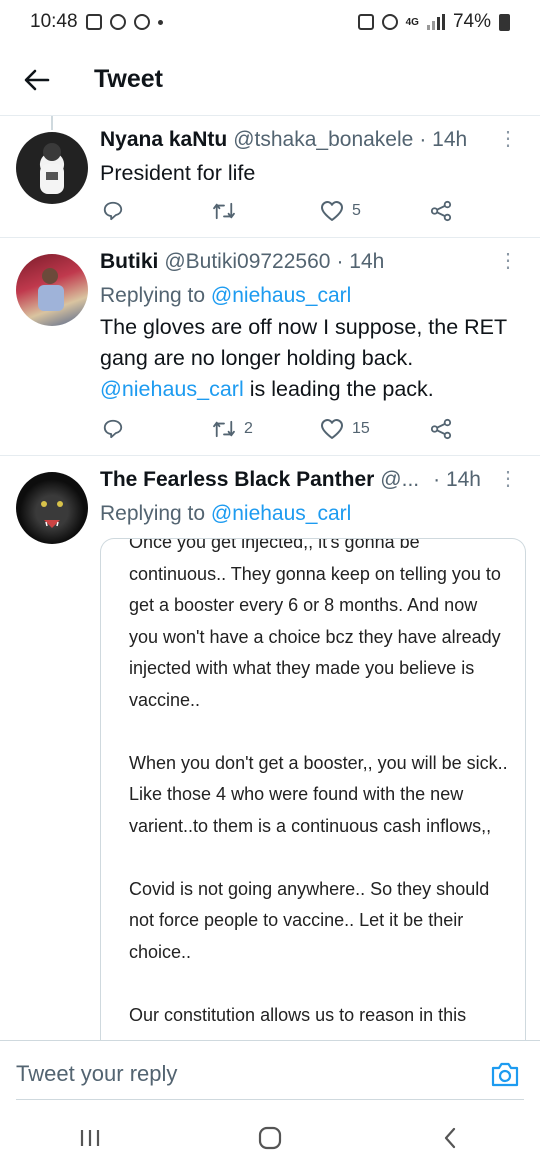  I want to click on like-count: 15, so click(361, 428).